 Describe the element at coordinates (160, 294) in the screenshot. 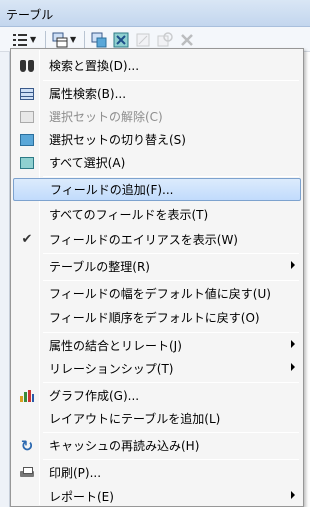

I see `menu-item-label: フィールドの幅をデフォルト値に戻す(U)` at that location.